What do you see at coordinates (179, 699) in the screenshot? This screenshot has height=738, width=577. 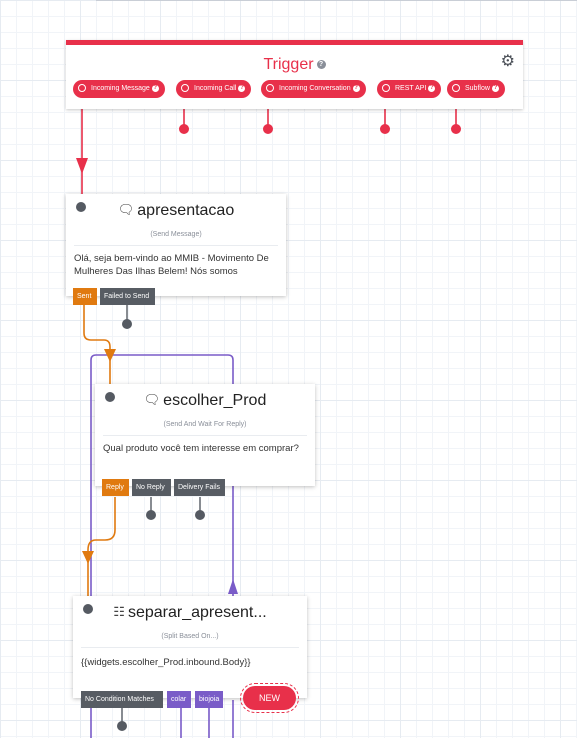 I see `transition-colar: colar` at bounding box center [179, 699].